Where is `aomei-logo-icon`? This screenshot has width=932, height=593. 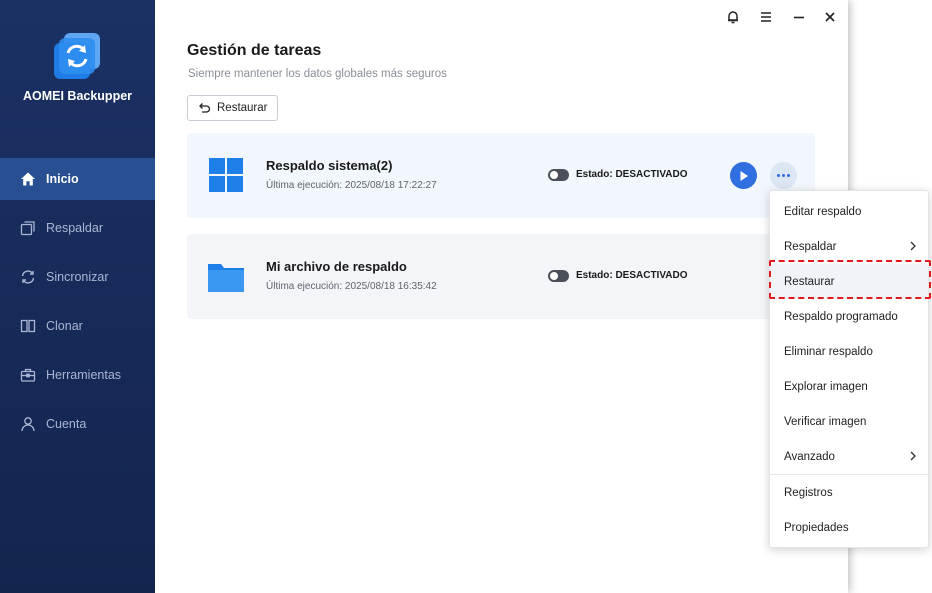
aomei-logo-icon is located at coordinates (77, 56).